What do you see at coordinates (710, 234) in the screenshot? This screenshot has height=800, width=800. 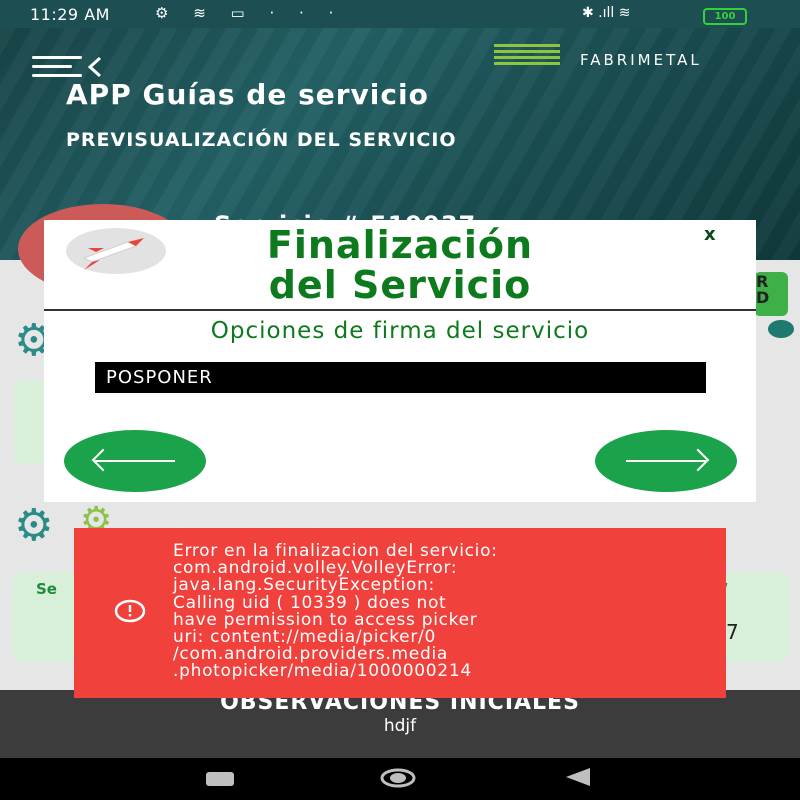 I see `close-icon: x` at bounding box center [710, 234].